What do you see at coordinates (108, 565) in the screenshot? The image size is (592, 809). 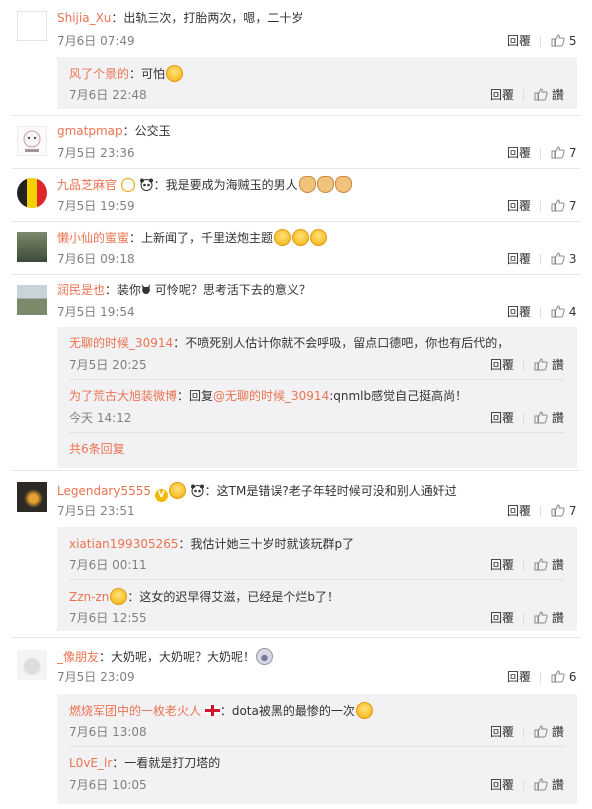 I see `timestamp: 7月6日 00:11` at bounding box center [108, 565].